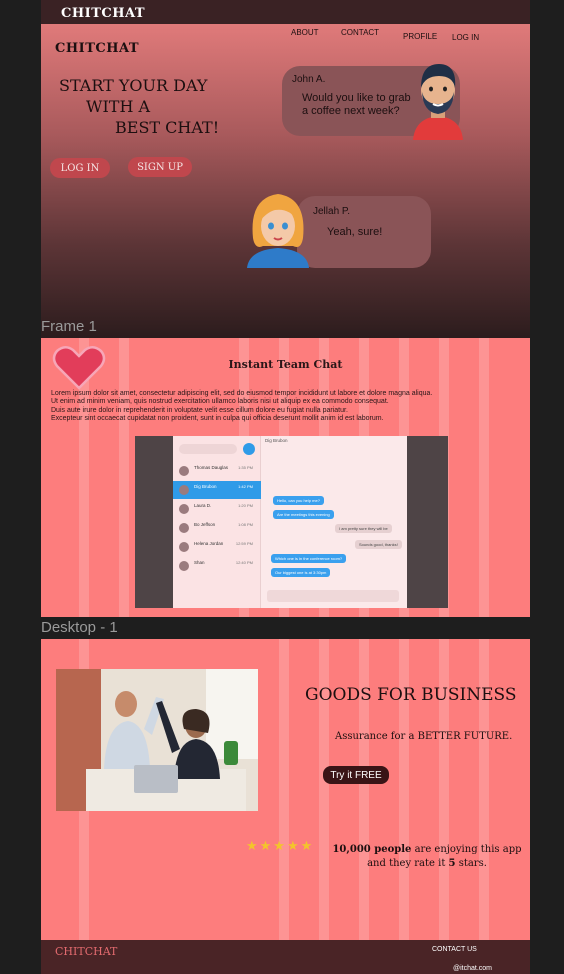 The width and height of the screenshot is (564, 974). Describe the element at coordinates (160, 167) in the screenshot. I see `signup-button: SIGN UP` at that location.